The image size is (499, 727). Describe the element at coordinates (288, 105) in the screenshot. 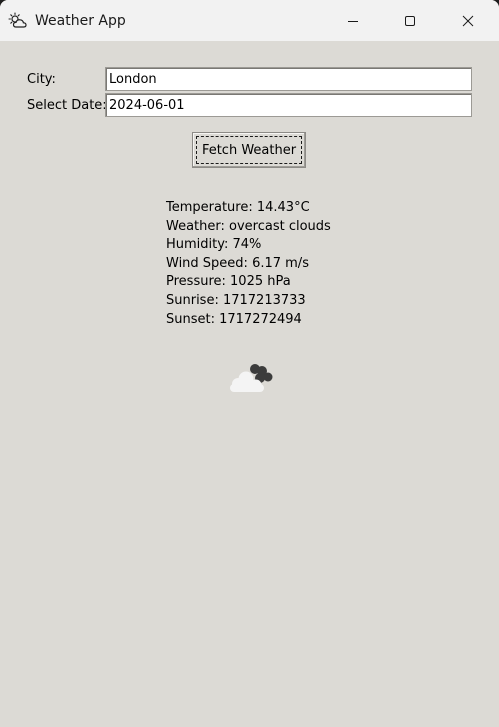

I see `date-input` at that location.